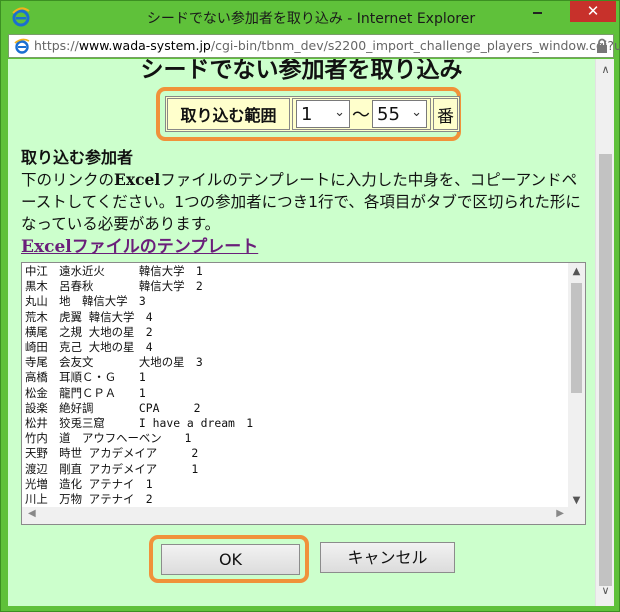 This screenshot has width=620, height=612. Describe the element at coordinates (114, 286) in the screenshot. I see `player-line: 黒木 呂春秋 韓信大学 2` at that location.